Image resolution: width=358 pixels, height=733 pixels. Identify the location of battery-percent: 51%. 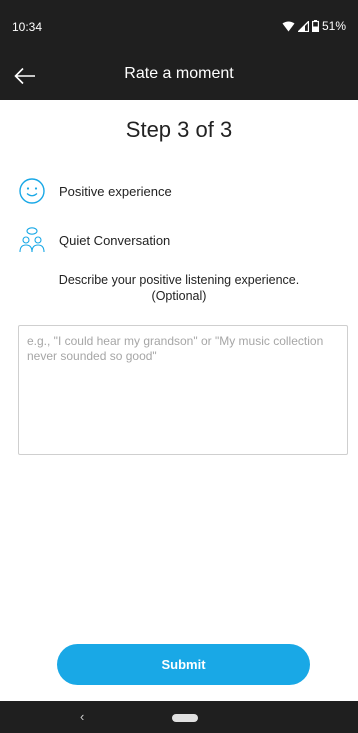
(333, 26).